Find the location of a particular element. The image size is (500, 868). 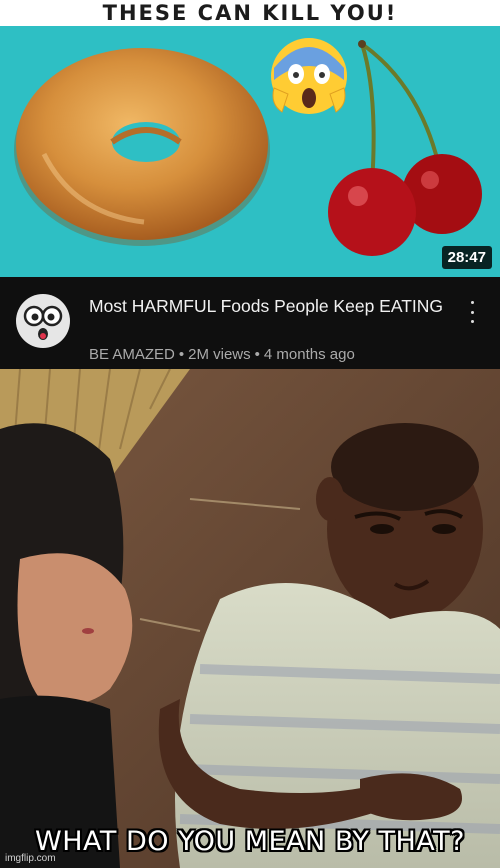

view-count: 2M views is located at coordinates (219, 354).